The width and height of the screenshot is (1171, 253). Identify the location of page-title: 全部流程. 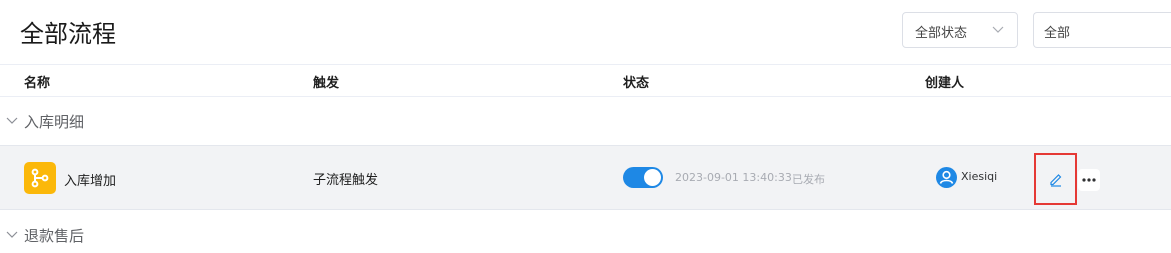
(68, 34).